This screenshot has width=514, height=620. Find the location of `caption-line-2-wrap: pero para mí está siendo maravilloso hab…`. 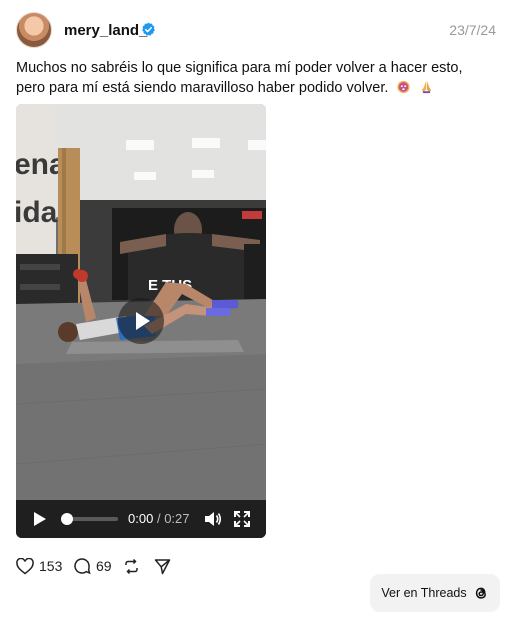

caption-line-2-wrap: pero para mí está siendo maravilloso hab… is located at coordinates (258, 88).